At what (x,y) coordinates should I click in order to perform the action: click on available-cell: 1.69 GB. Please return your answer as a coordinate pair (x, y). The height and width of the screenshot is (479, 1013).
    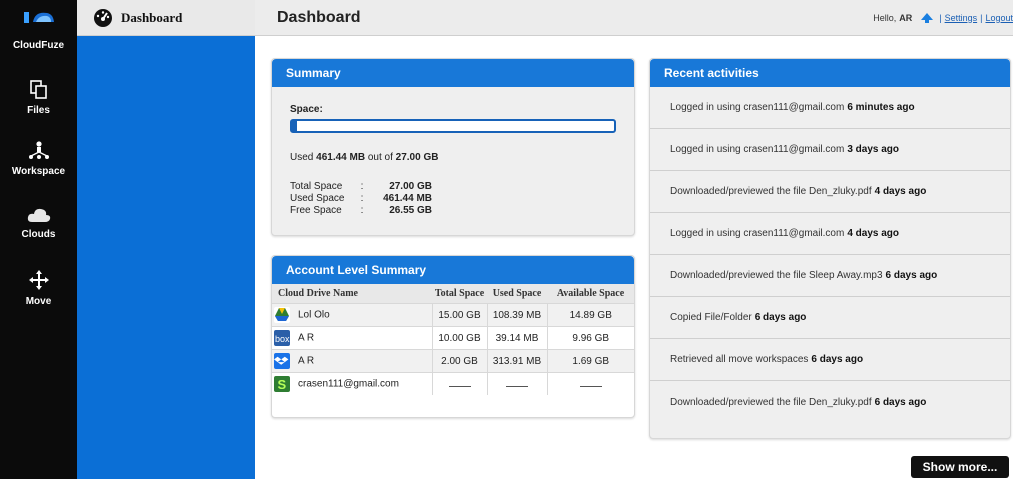
    Looking at the image, I should click on (590, 361).